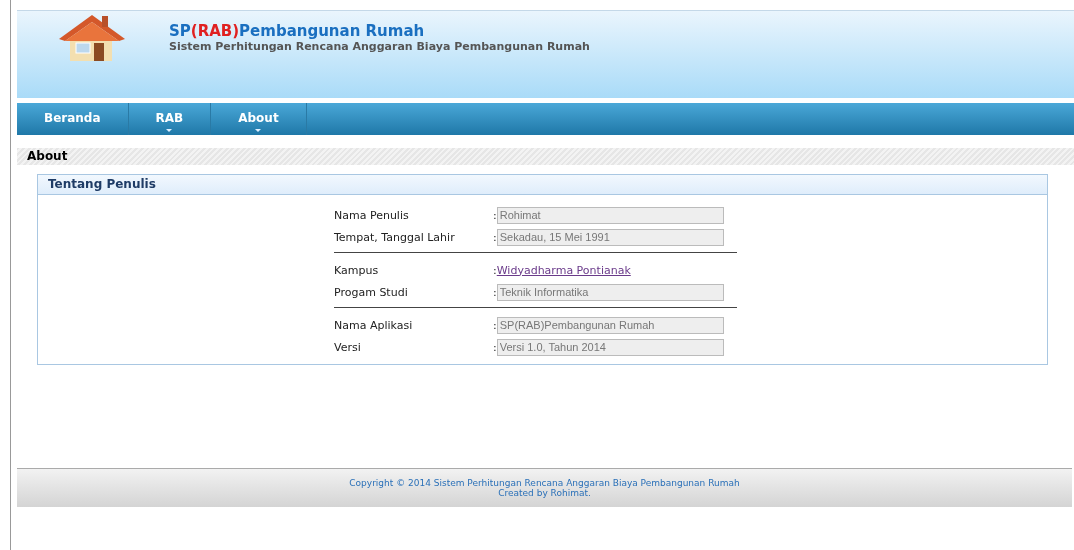 This screenshot has height=550, width=1074. Describe the element at coordinates (357, 270) in the screenshot. I see `field-label: Kampus` at that location.